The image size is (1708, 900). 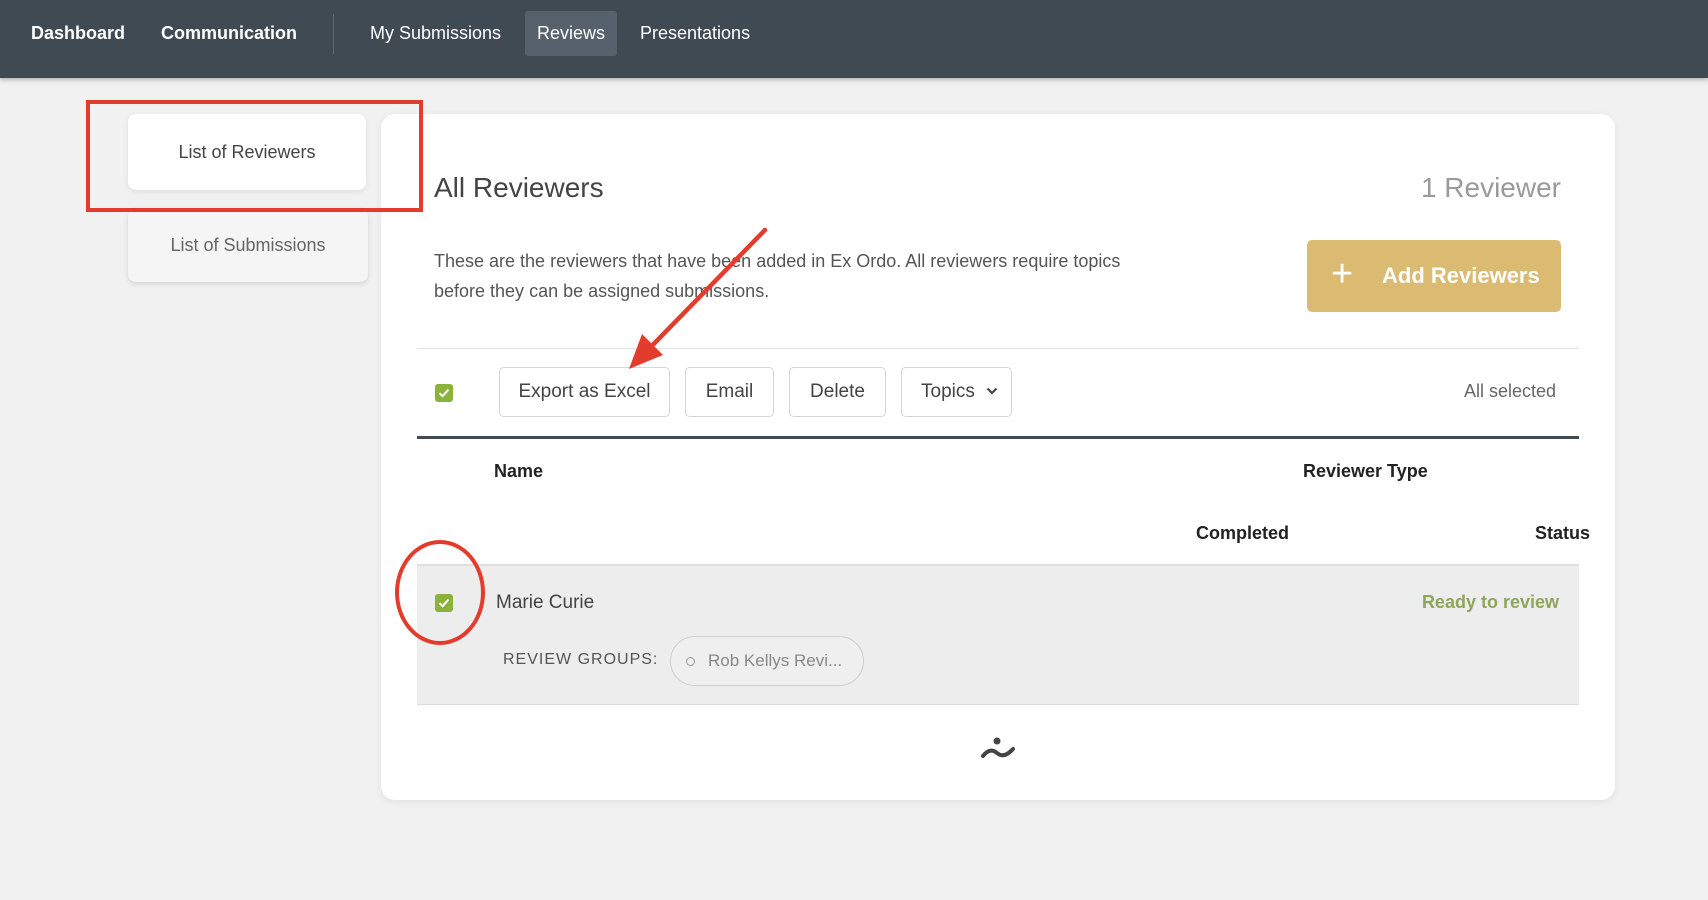 What do you see at coordinates (1461, 275) in the screenshot?
I see `add-reviewers-label: Add Reviewers` at bounding box center [1461, 275].